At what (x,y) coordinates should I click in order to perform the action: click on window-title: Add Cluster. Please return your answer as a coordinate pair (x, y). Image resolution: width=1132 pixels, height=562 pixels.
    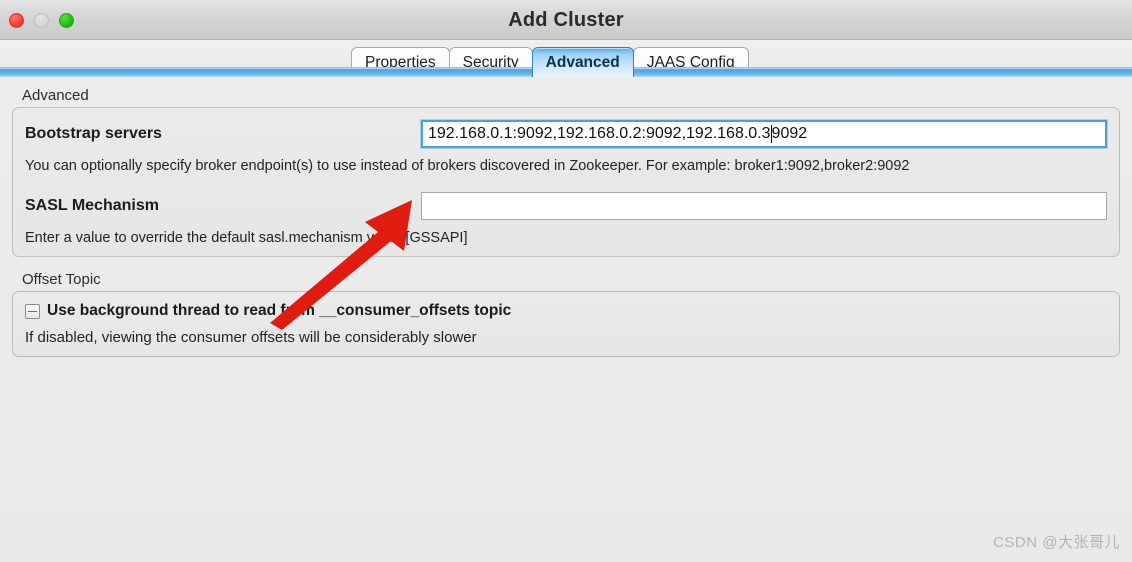
    Looking at the image, I should click on (566, 20).